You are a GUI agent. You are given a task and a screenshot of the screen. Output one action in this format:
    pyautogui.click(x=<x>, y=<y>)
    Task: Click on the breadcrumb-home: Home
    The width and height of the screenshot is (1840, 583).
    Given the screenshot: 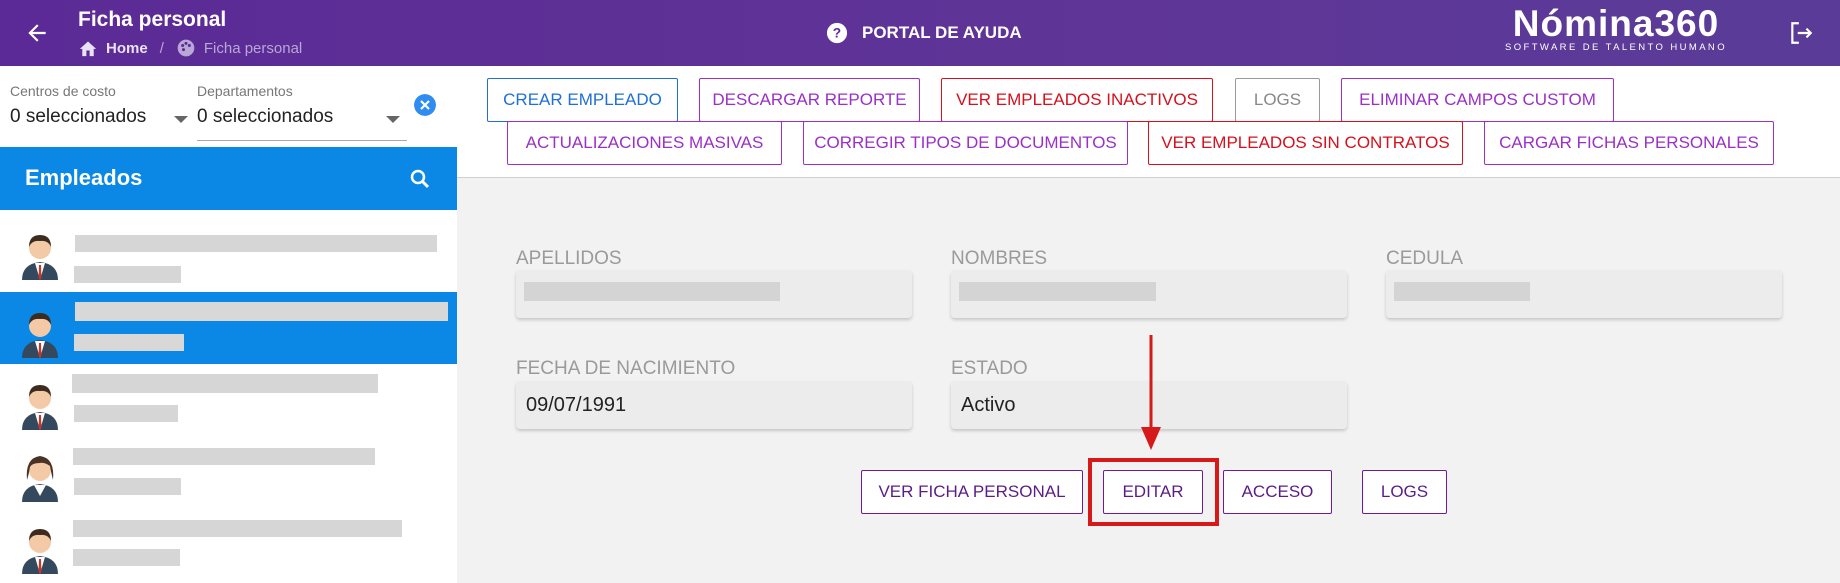 What is the action you would take?
    pyautogui.click(x=127, y=48)
    